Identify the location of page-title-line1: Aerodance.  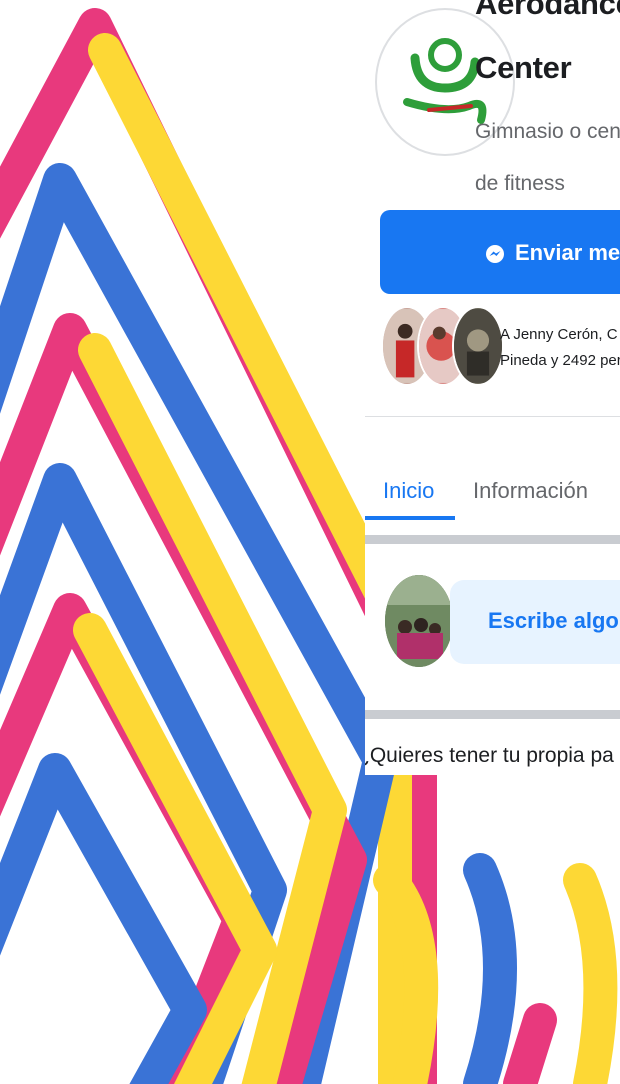
(547, 10).